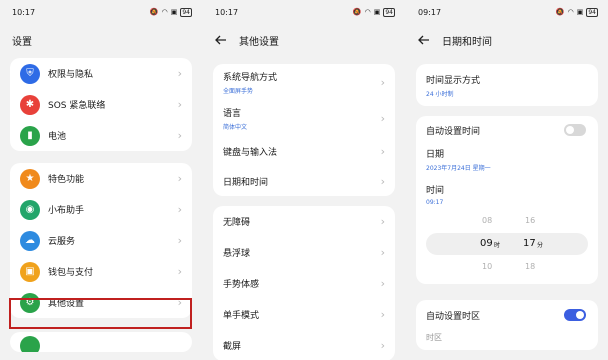 This screenshot has height=360, width=608. What do you see at coordinates (66, 180) in the screenshot?
I see `item-label: 特色功能` at bounding box center [66, 180].